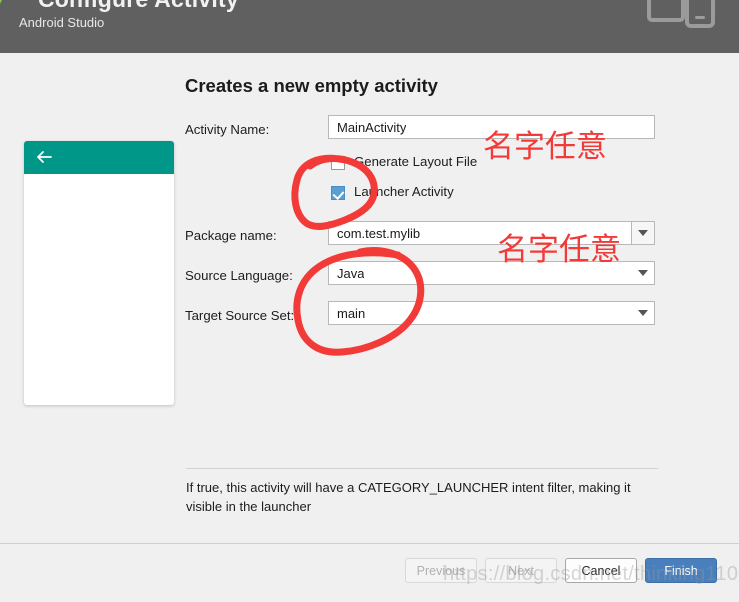  I want to click on wizard-footer: Previous Next Cancel Finish, so click(369, 570).